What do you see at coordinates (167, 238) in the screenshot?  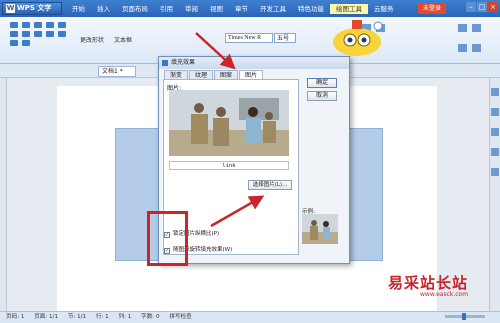 I see `highlight-box` at bounding box center [167, 238].